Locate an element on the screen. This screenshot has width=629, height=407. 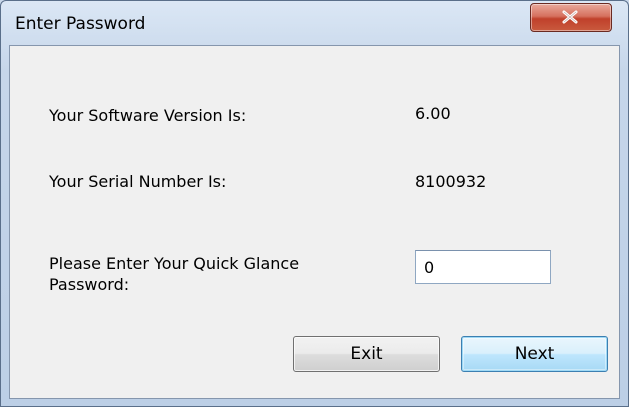
window-title: Enter Password is located at coordinates (80, 24).